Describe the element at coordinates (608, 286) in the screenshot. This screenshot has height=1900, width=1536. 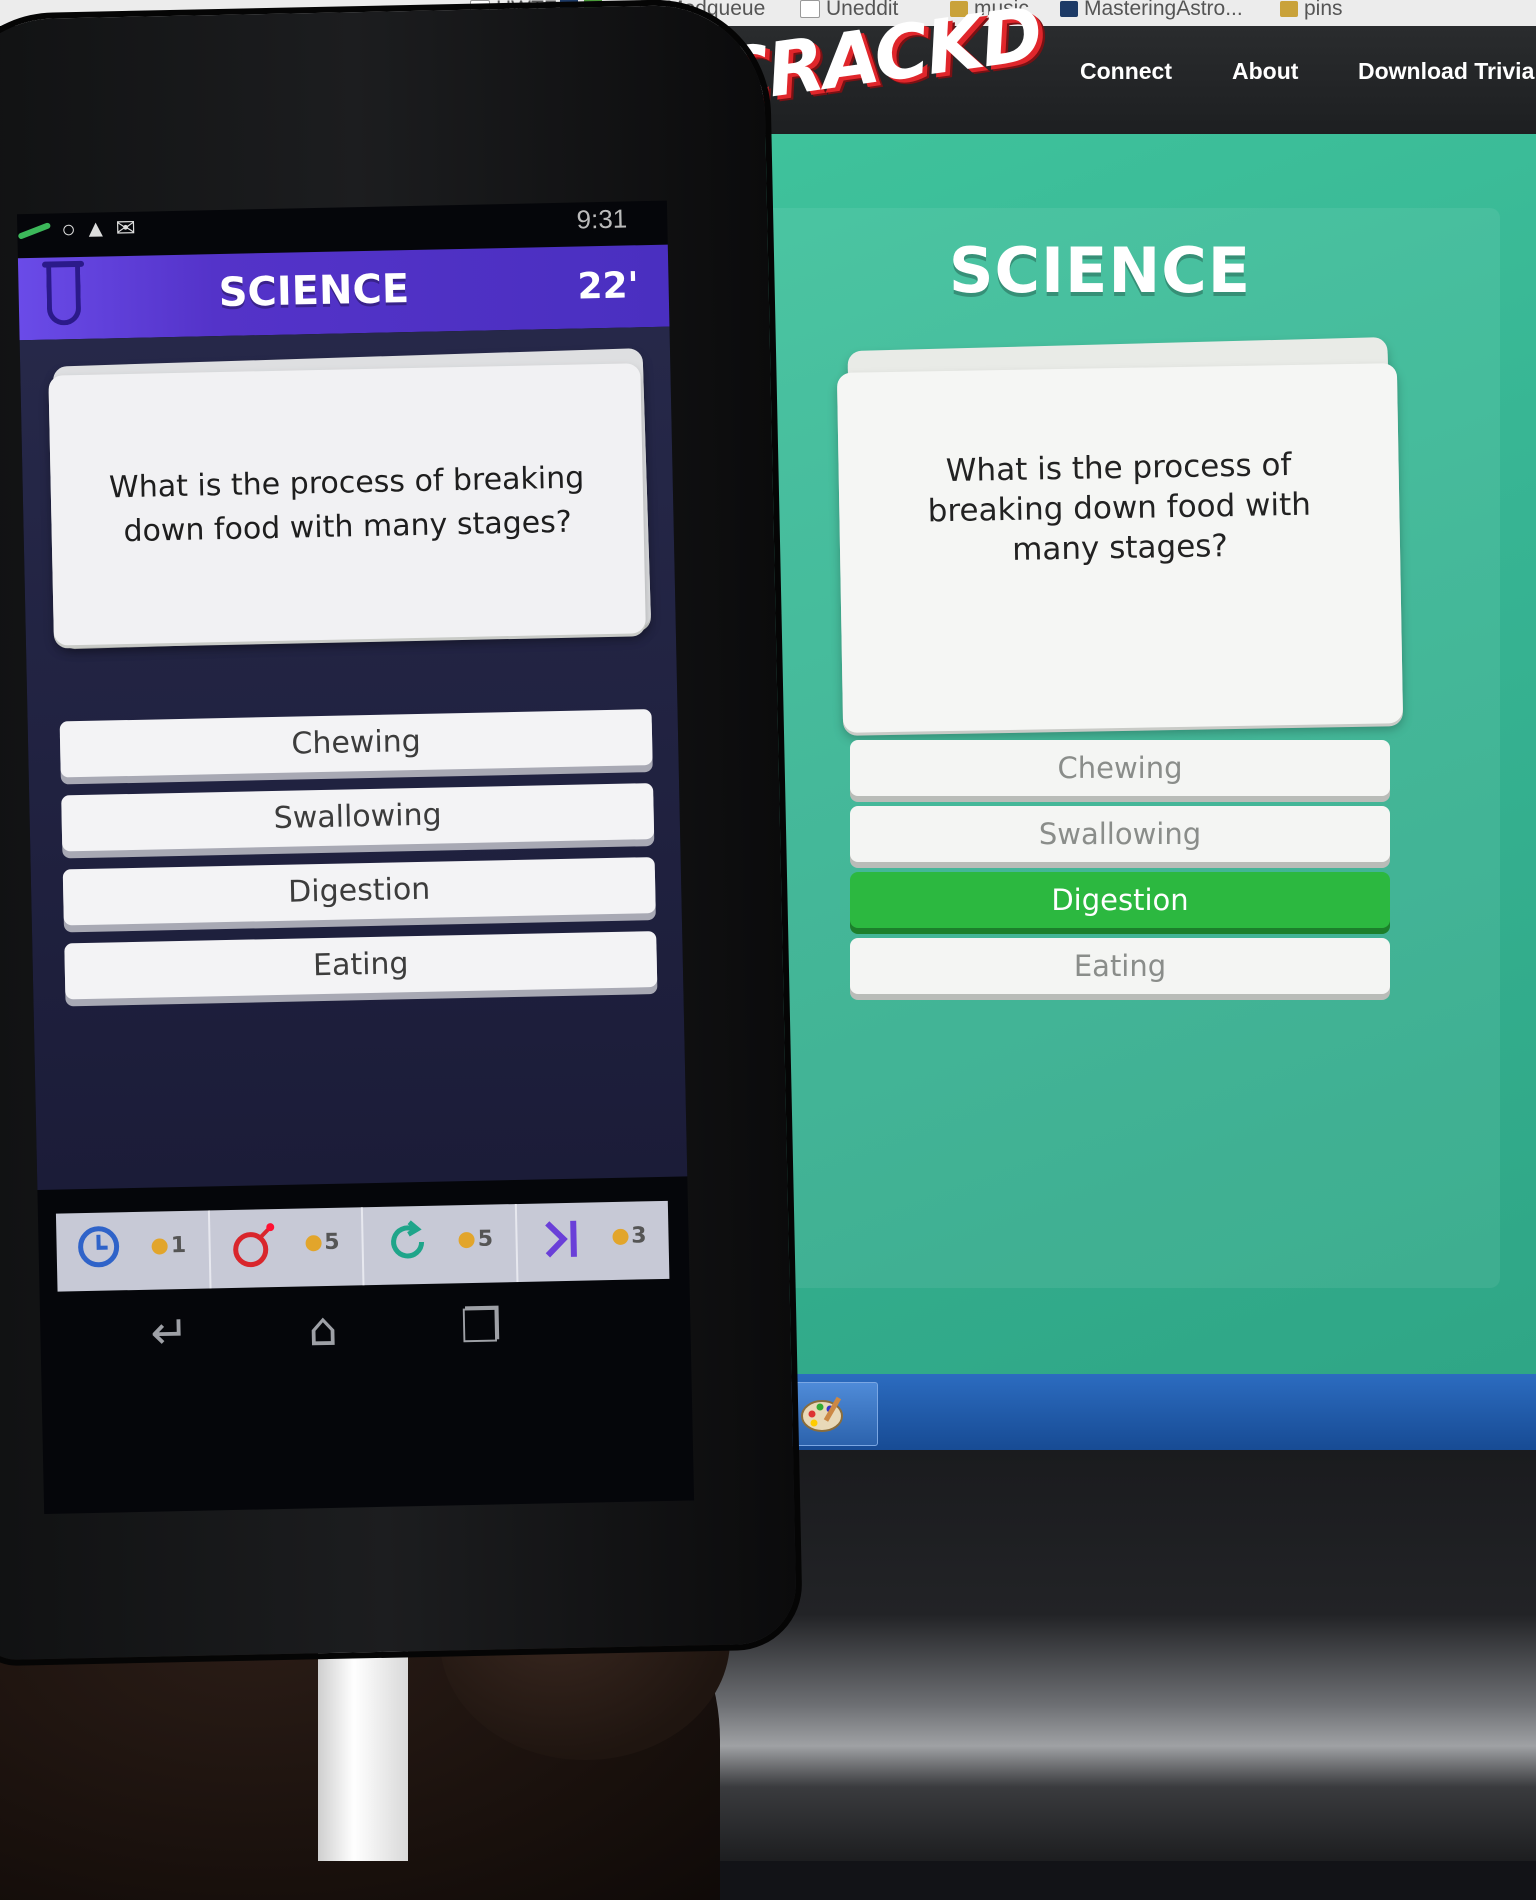
I see `countdown-timer: 22'` at that location.